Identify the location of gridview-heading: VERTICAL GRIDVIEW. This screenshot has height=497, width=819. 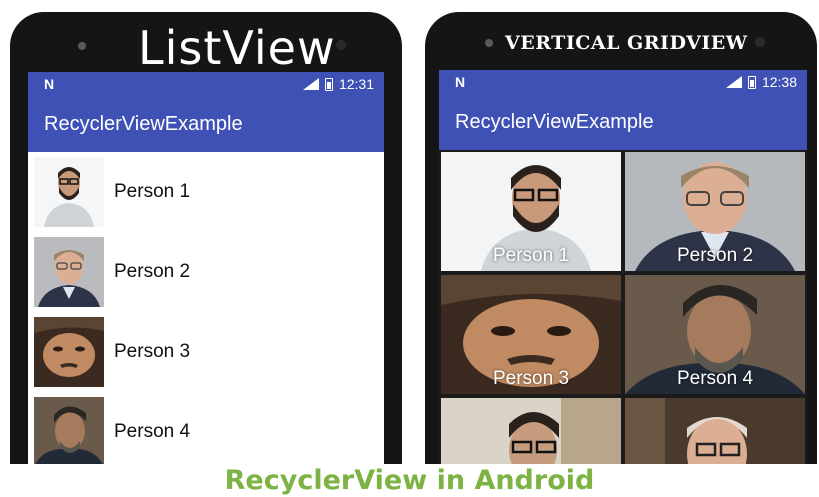
(626, 43).